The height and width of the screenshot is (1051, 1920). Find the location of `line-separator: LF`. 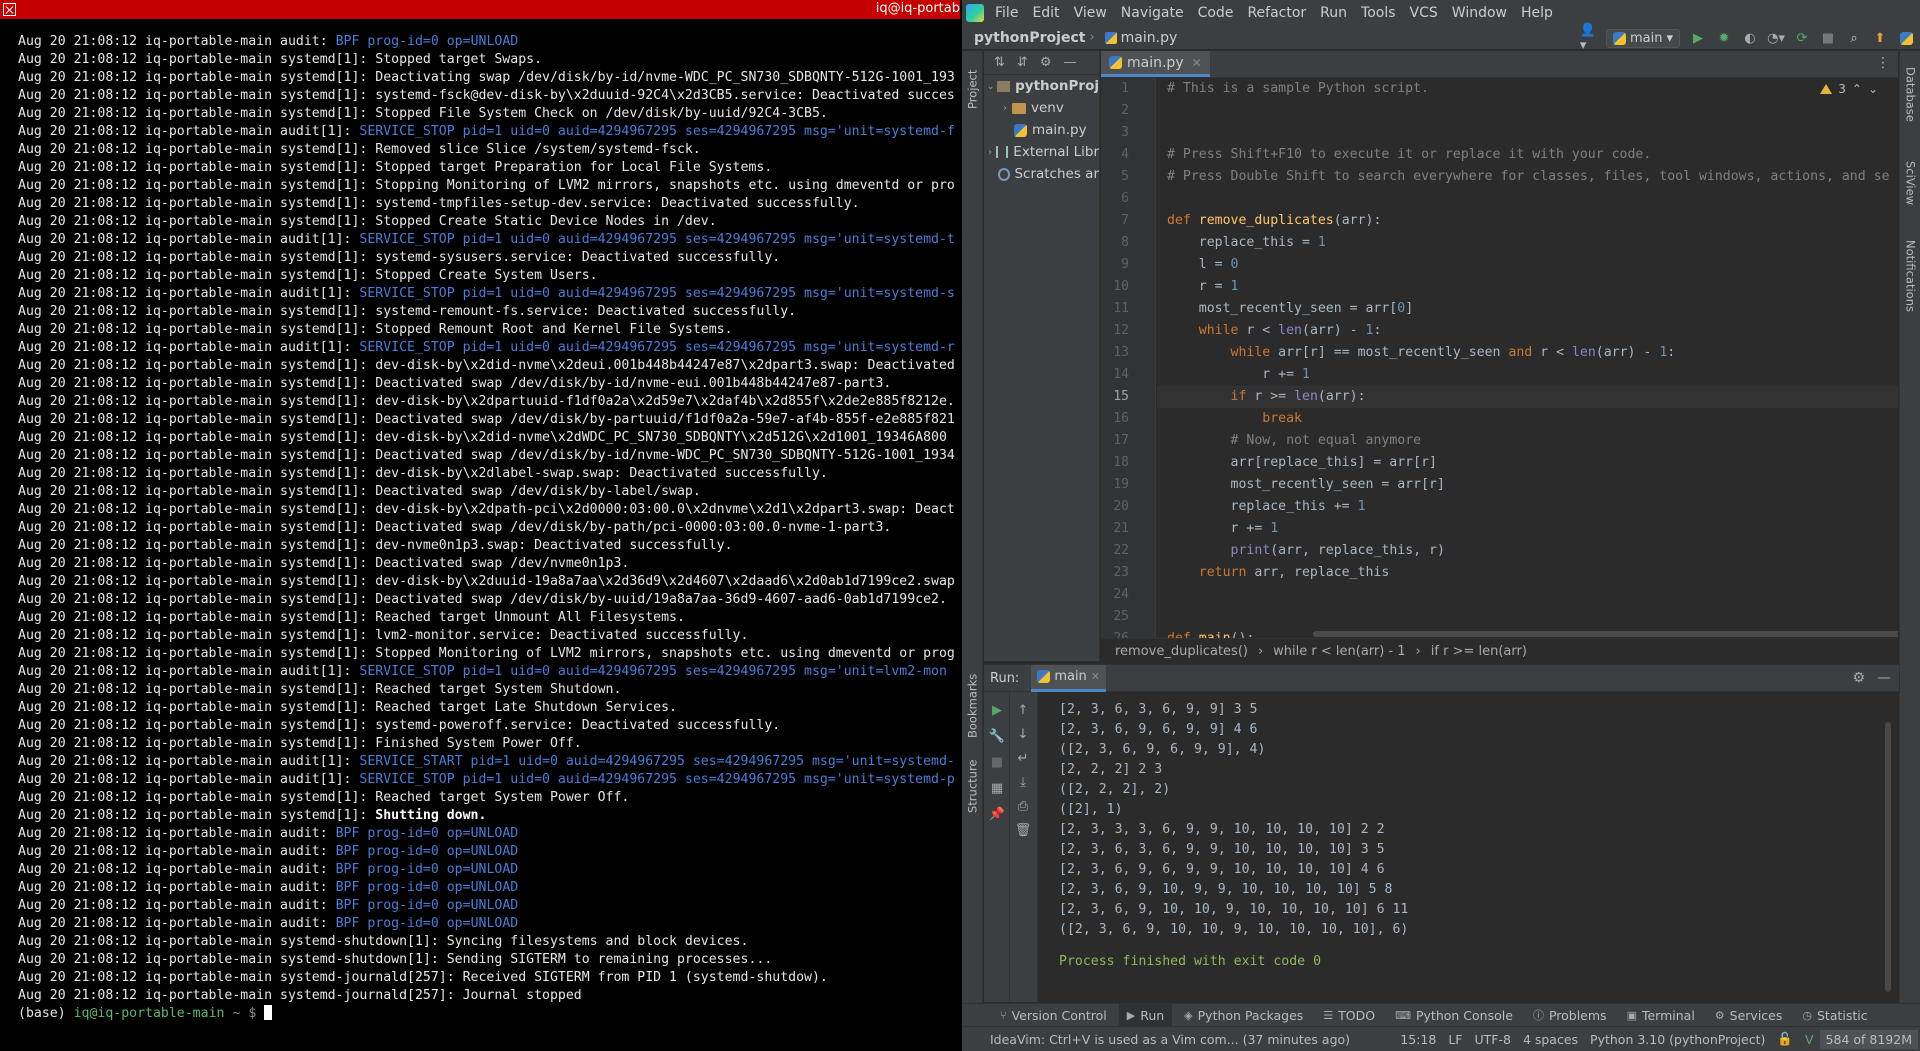

line-separator: LF is located at coordinates (1455, 1039).